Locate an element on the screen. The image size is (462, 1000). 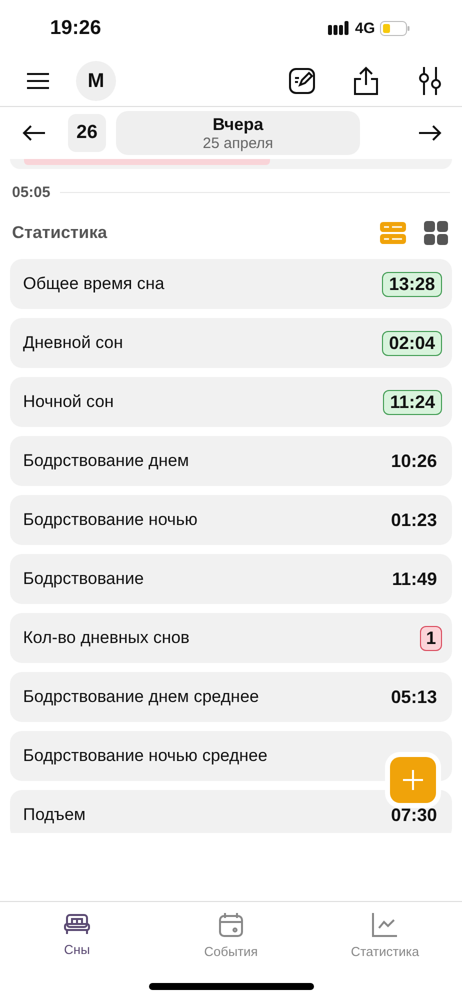
line-chart-icon is located at coordinates (385, 925).